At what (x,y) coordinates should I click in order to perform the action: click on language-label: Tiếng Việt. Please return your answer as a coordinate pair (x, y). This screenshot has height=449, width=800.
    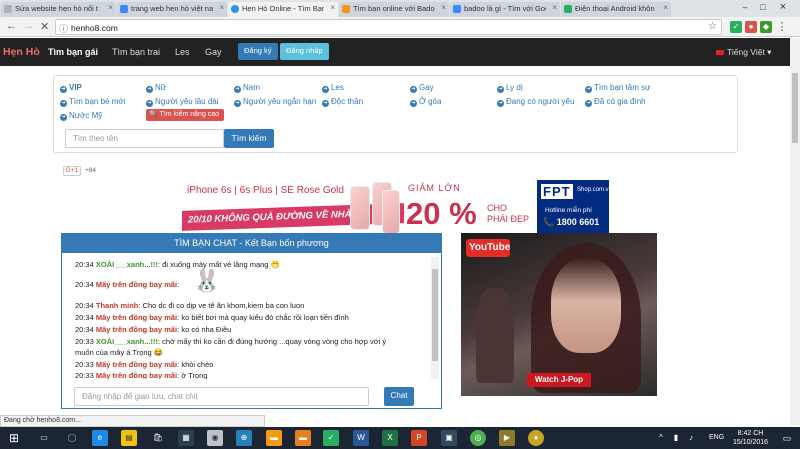
    Looking at the image, I should click on (746, 52).